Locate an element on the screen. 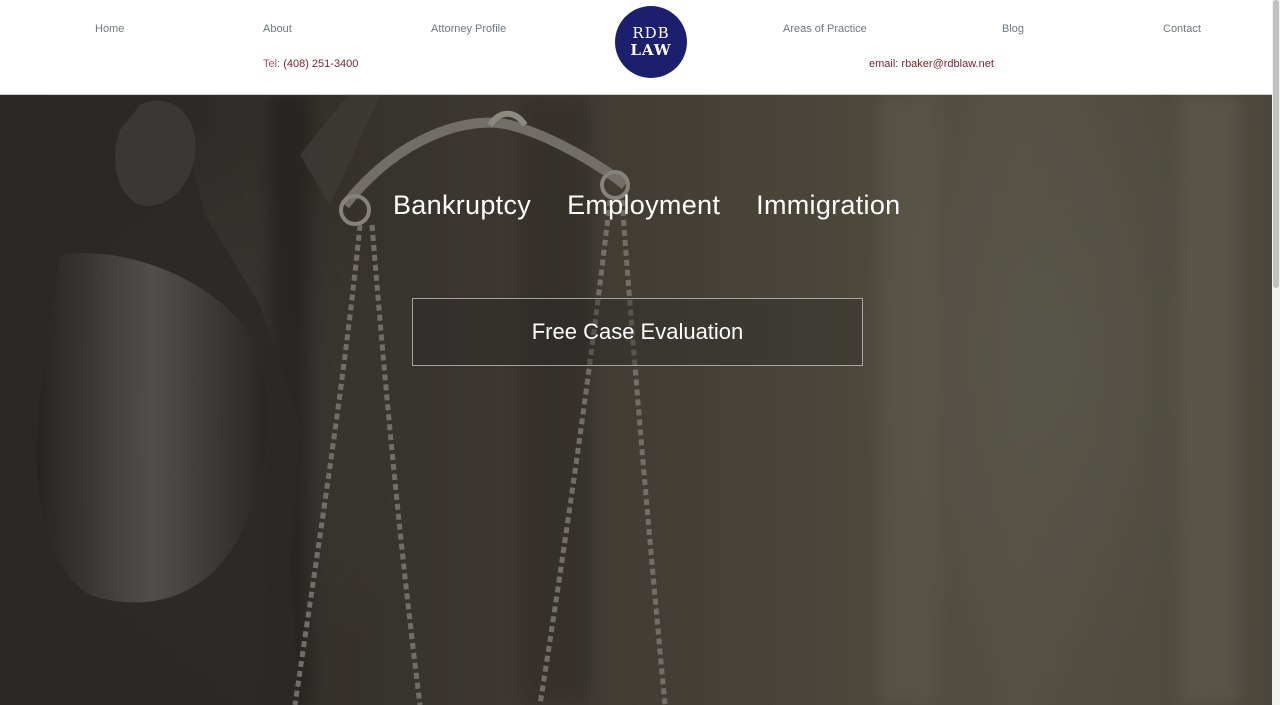 The width and height of the screenshot is (1280, 705). nav-blog: Blog is located at coordinates (1013, 29).